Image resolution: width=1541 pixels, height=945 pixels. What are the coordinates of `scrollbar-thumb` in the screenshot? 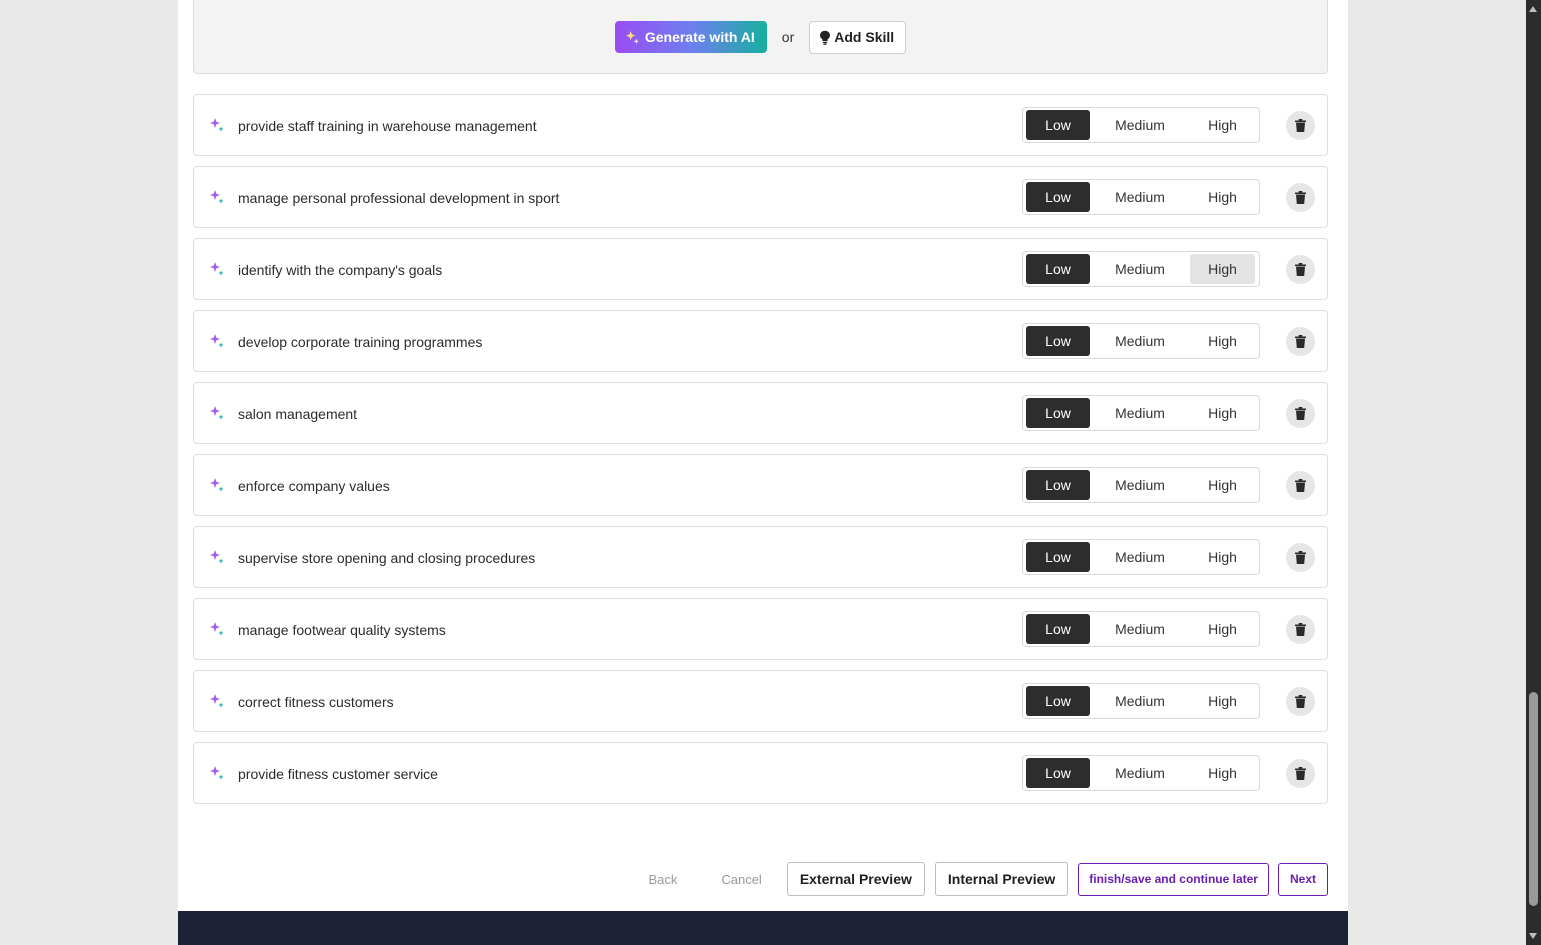 It's located at (1533, 799).